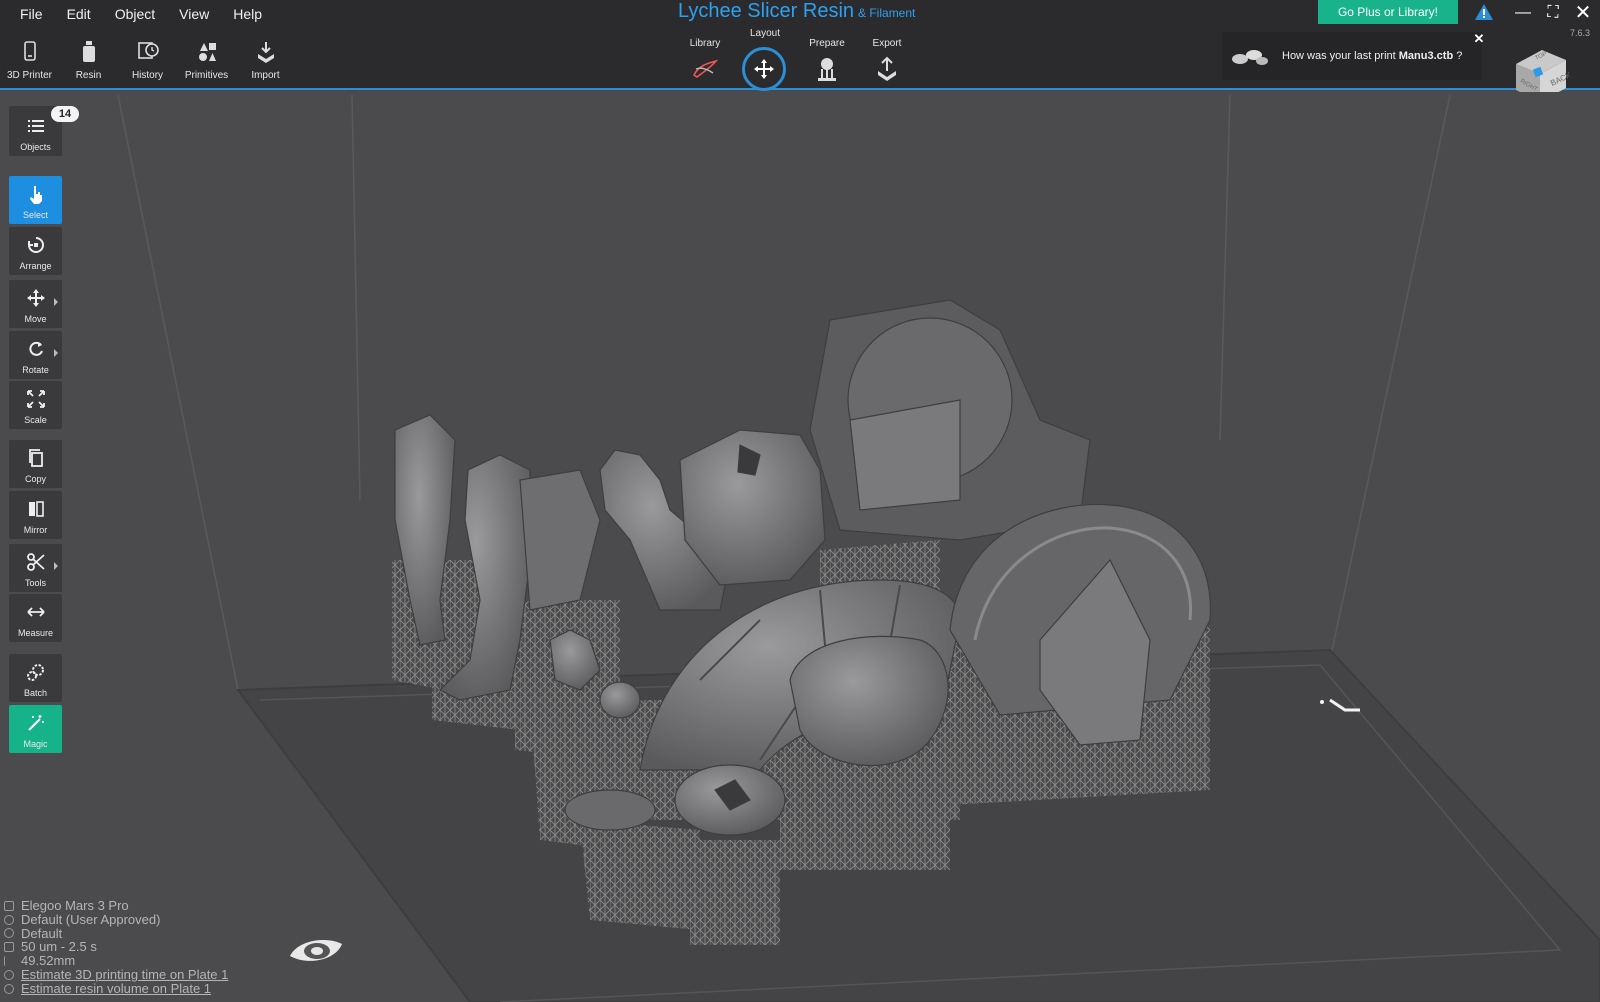 The image size is (1600, 1002). I want to click on objects-count-badge: 14, so click(65, 114).